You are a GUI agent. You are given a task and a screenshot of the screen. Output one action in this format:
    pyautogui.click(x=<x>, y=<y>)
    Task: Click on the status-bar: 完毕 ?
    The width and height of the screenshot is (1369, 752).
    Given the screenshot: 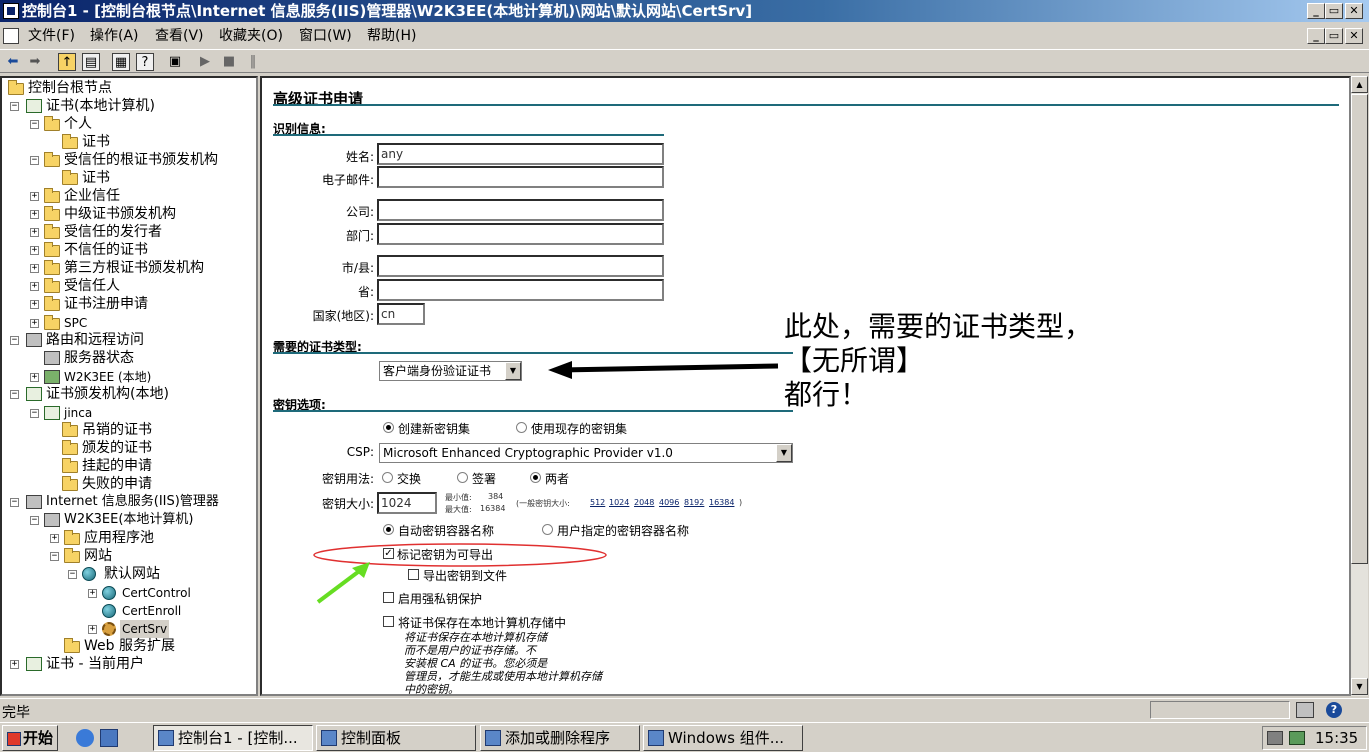 What is the action you would take?
    pyautogui.click(x=684, y=709)
    